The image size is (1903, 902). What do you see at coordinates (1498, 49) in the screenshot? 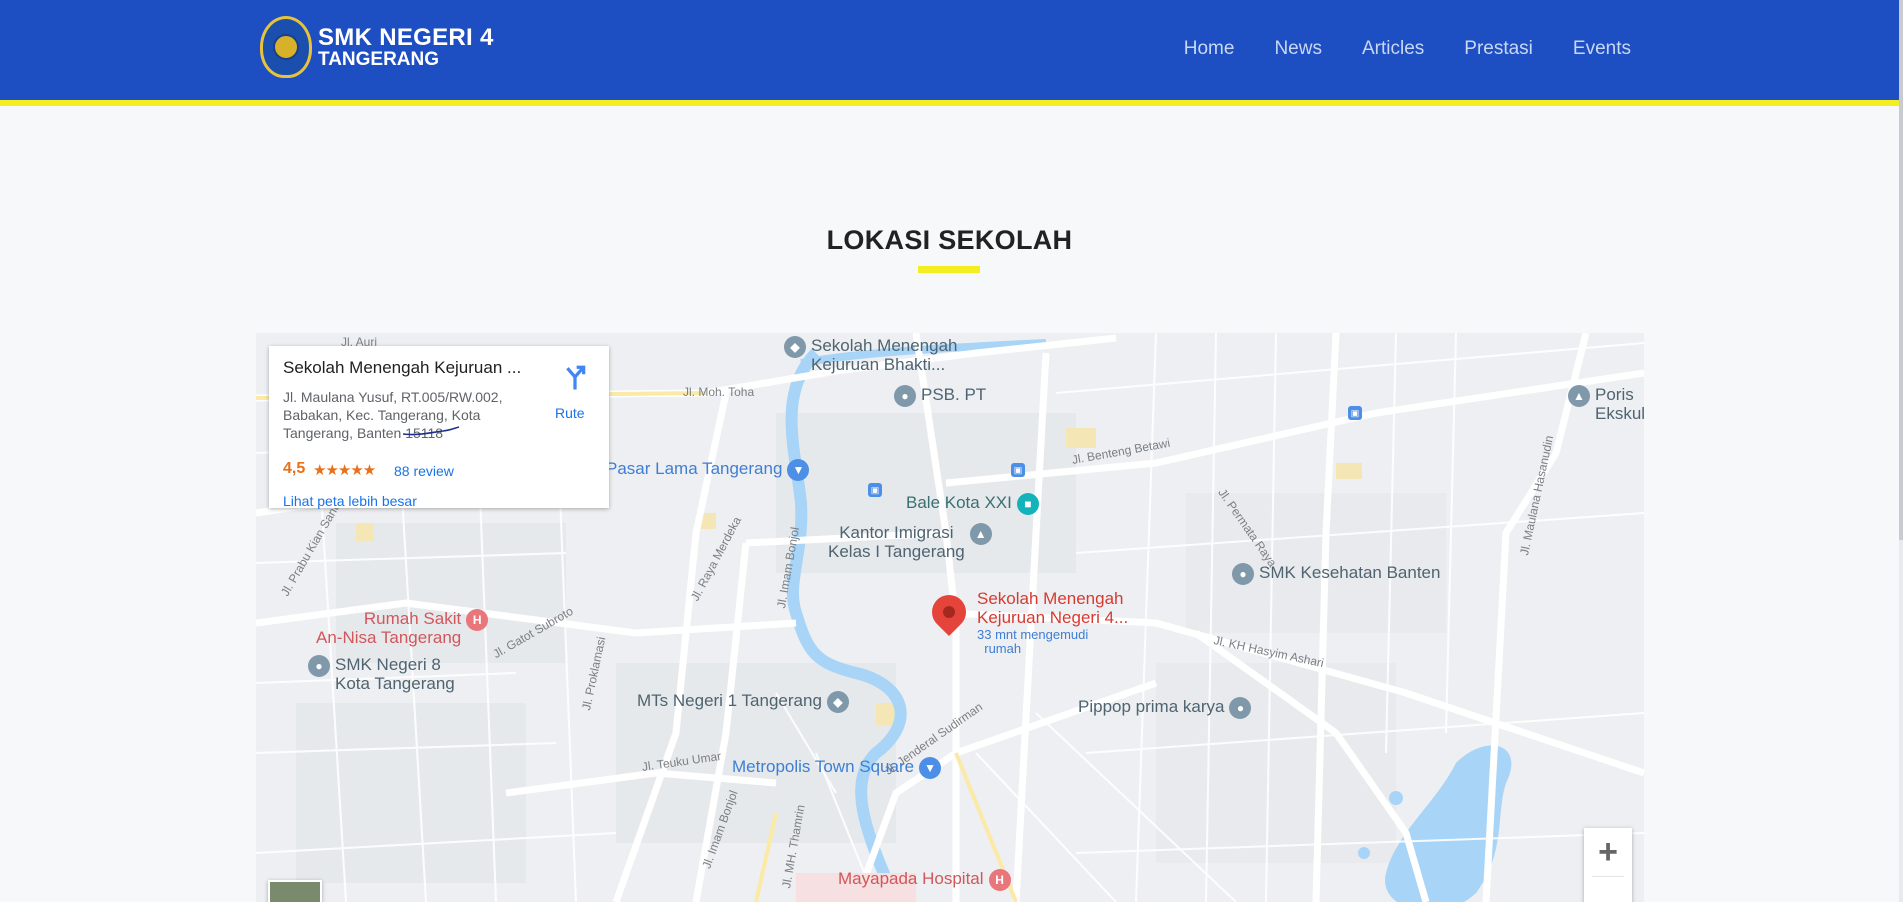
I see `nav-prestasi: Prestasi` at bounding box center [1498, 49].